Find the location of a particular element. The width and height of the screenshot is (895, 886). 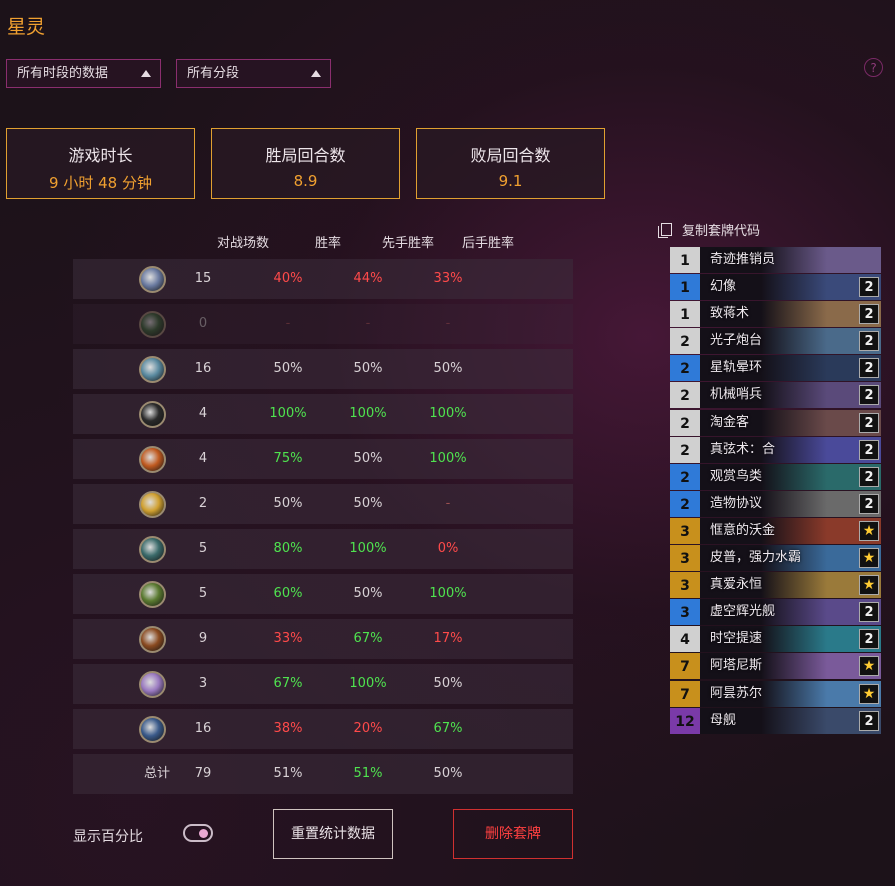

deck-card: 4 时空提速 2 is located at coordinates (775, 639).